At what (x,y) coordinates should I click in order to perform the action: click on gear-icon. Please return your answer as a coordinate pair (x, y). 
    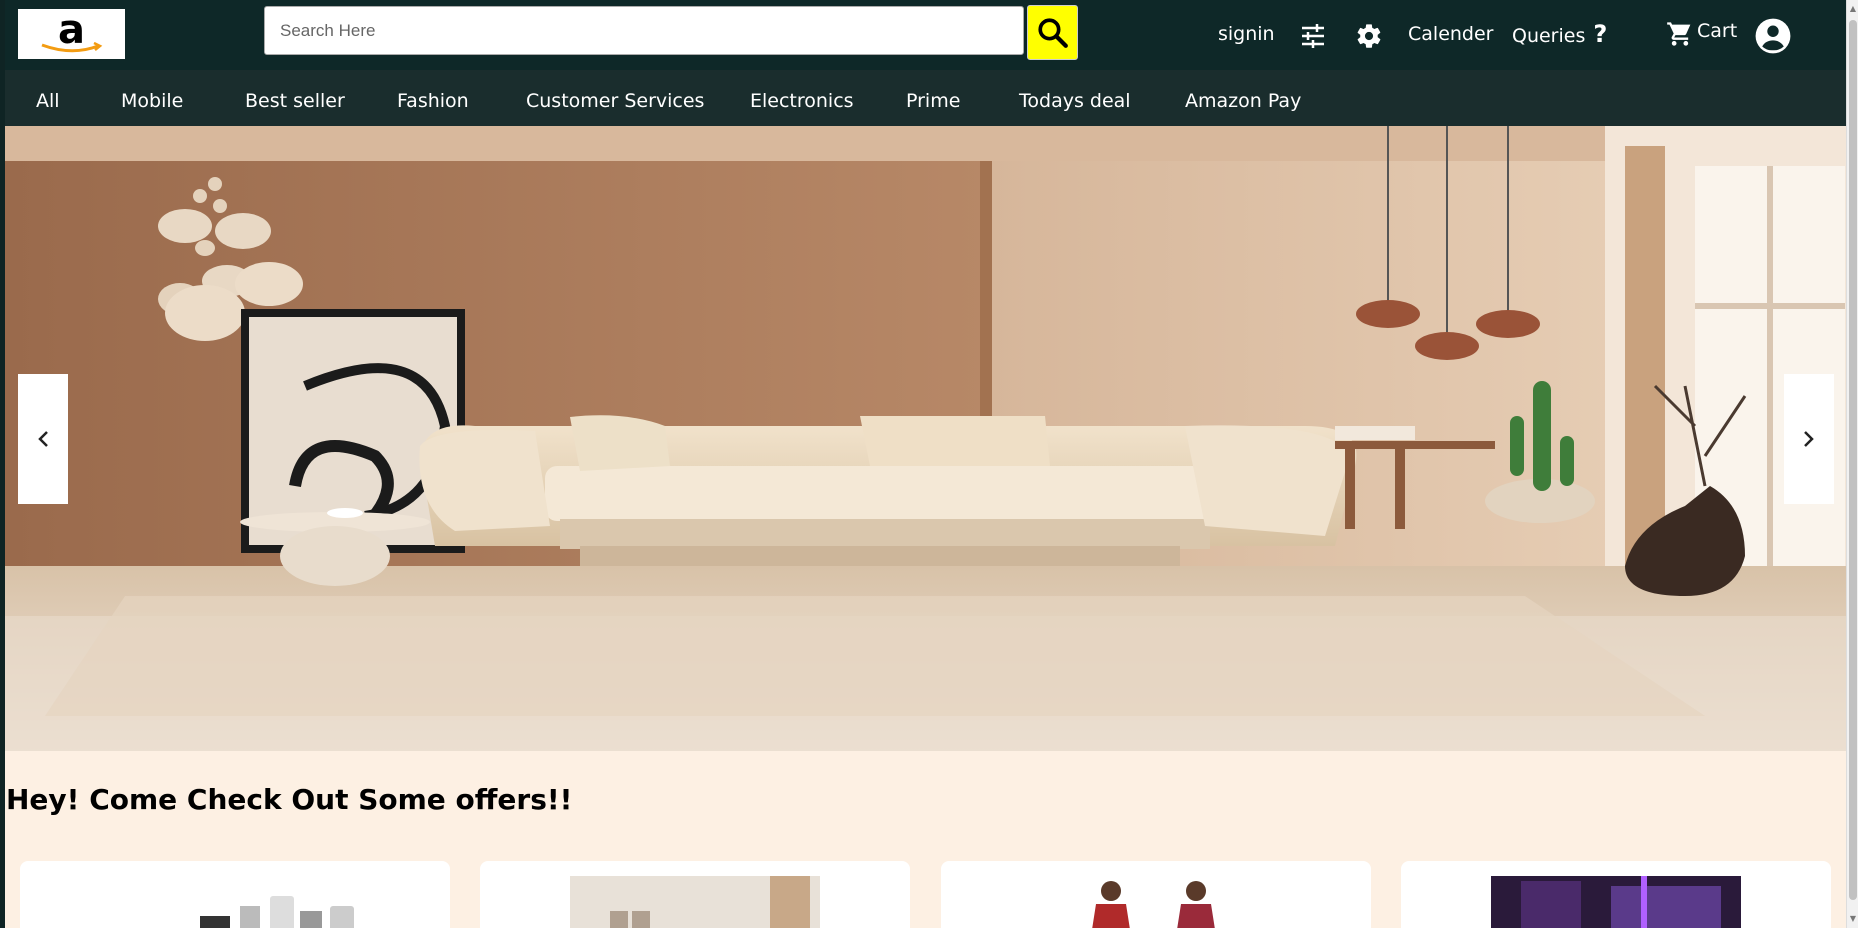
    Looking at the image, I should click on (1369, 36).